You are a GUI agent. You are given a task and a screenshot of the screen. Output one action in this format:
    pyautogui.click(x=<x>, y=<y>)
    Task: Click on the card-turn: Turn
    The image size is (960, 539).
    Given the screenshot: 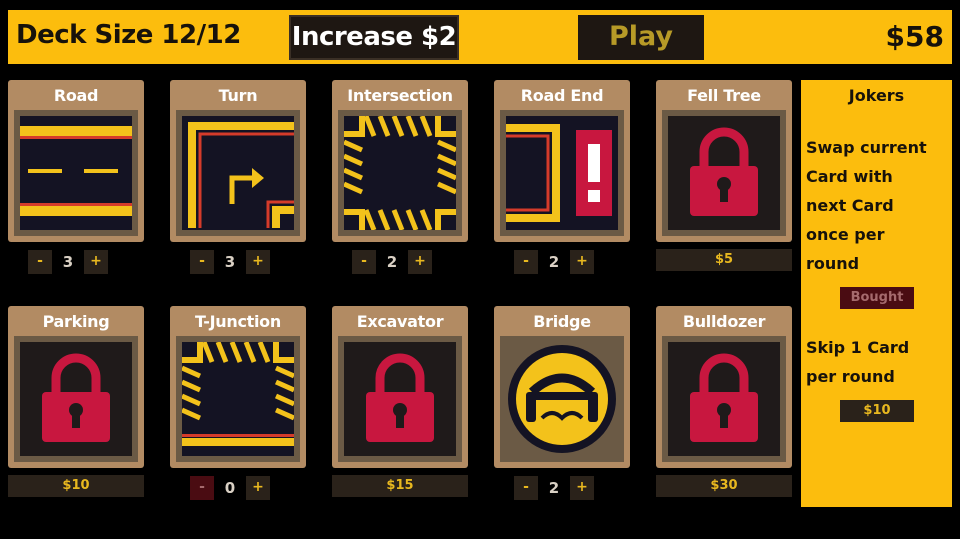 What is the action you would take?
    pyautogui.click(x=238, y=161)
    